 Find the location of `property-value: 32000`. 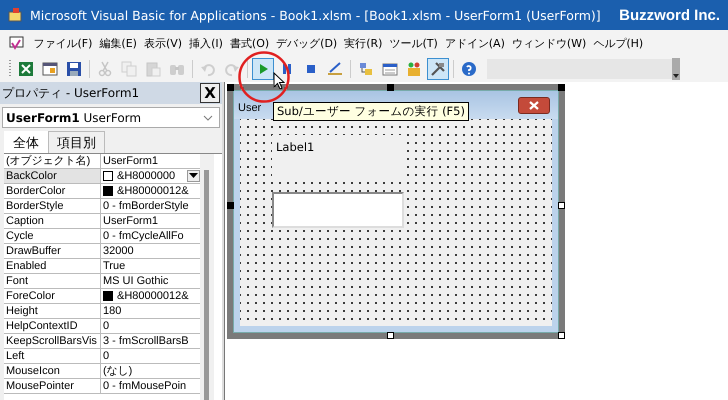

property-value: 32000 is located at coordinates (118, 251).